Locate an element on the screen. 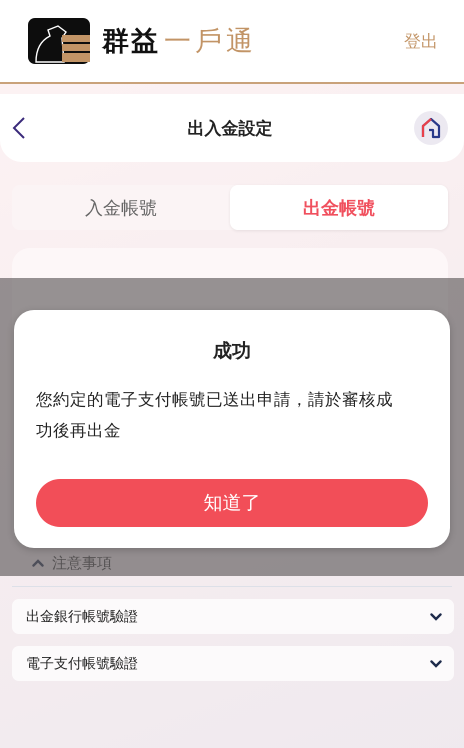 The height and width of the screenshot is (748, 464). home-icon is located at coordinates (431, 128).